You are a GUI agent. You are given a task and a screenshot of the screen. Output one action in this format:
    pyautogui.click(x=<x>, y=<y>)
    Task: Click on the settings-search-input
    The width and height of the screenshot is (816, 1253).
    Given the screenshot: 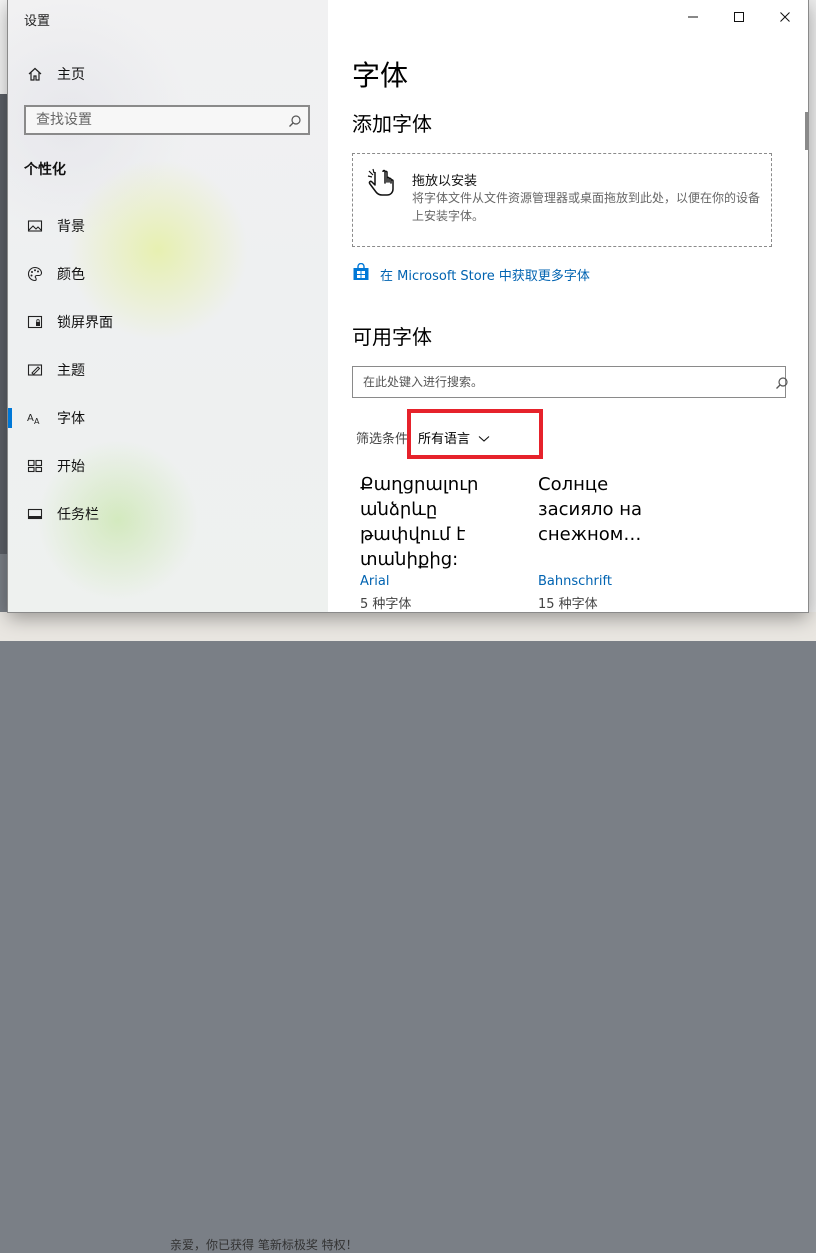 What is the action you would take?
    pyautogui.click(x=151, y=120)
    